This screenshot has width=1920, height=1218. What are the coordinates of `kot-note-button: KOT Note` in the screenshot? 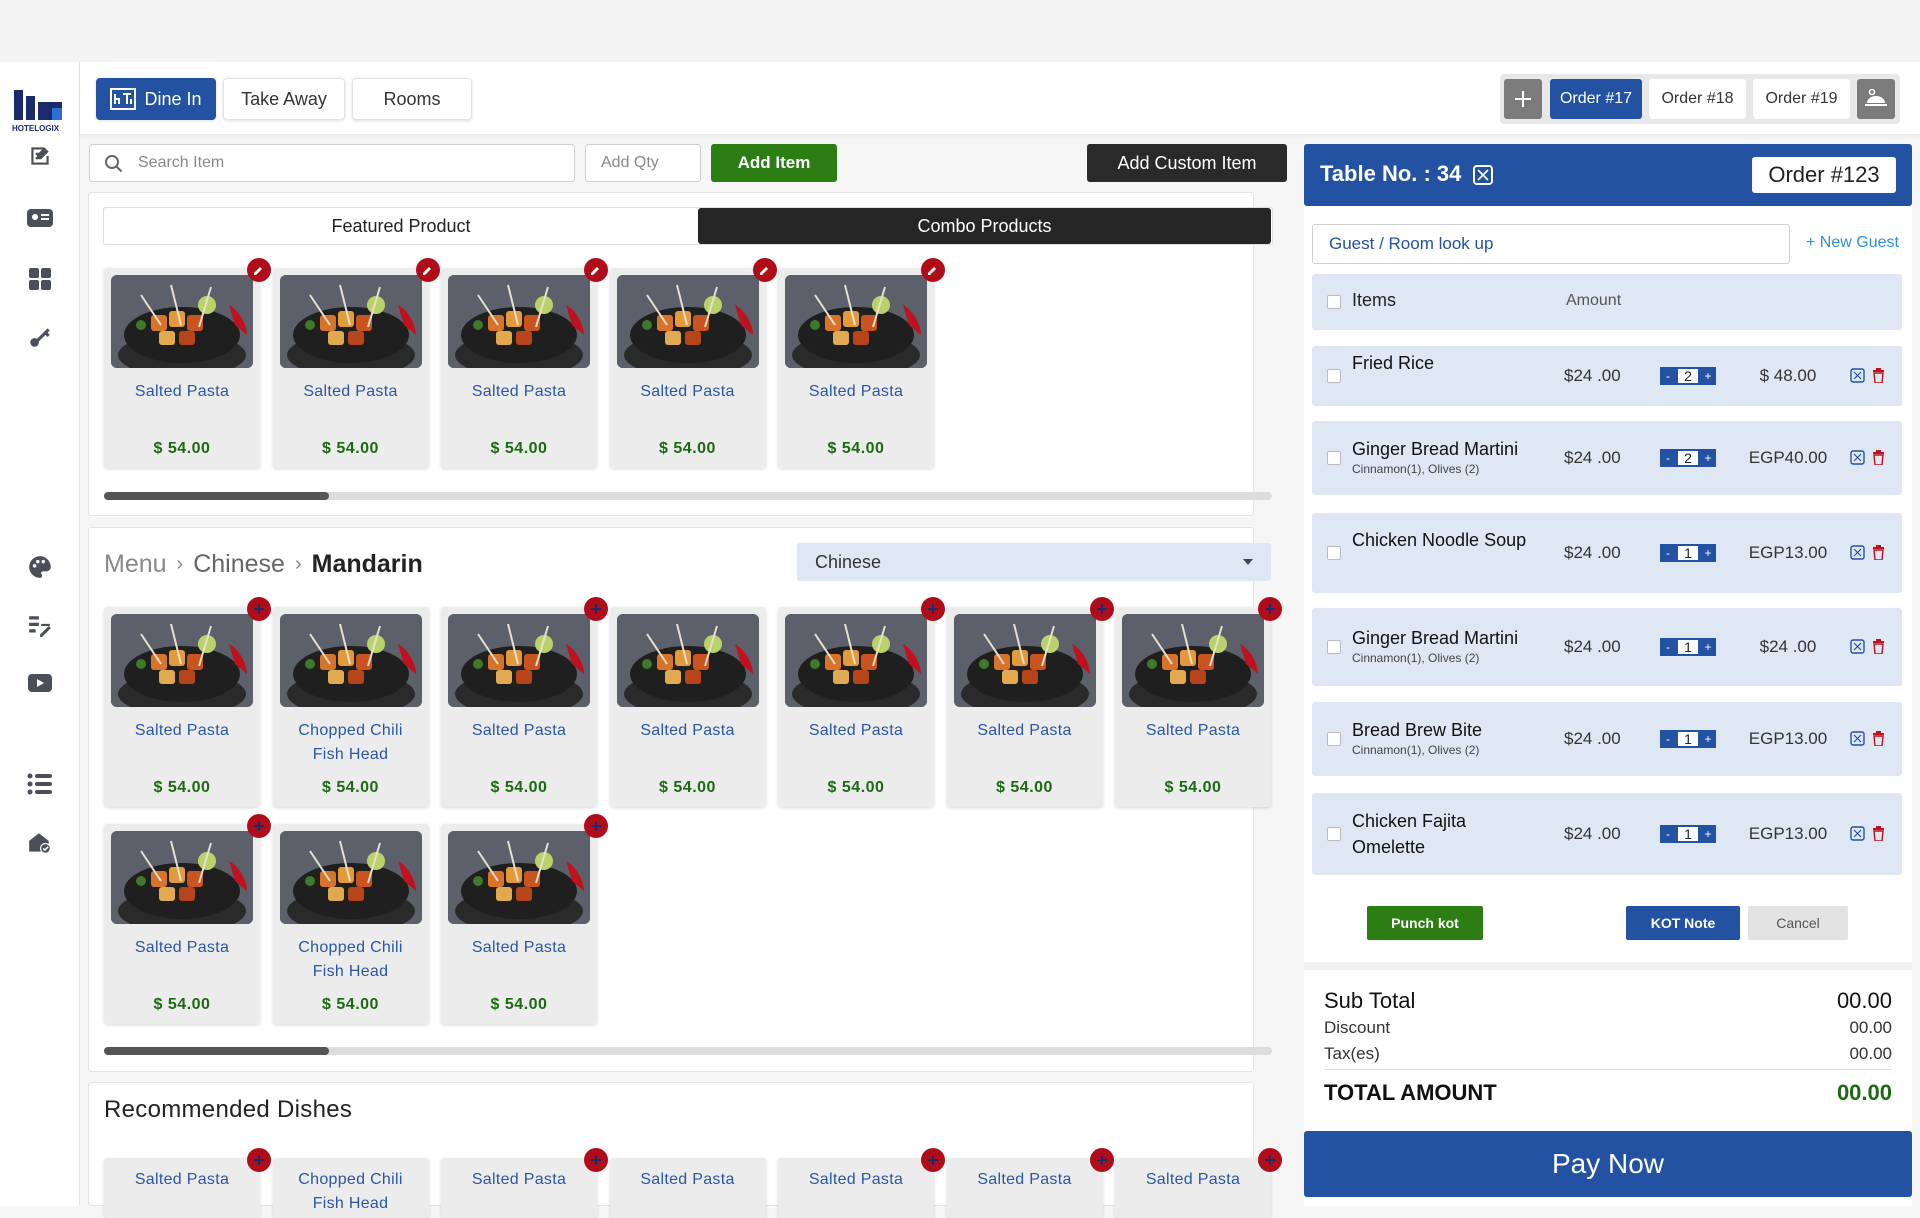 It's located at (1683, 923).